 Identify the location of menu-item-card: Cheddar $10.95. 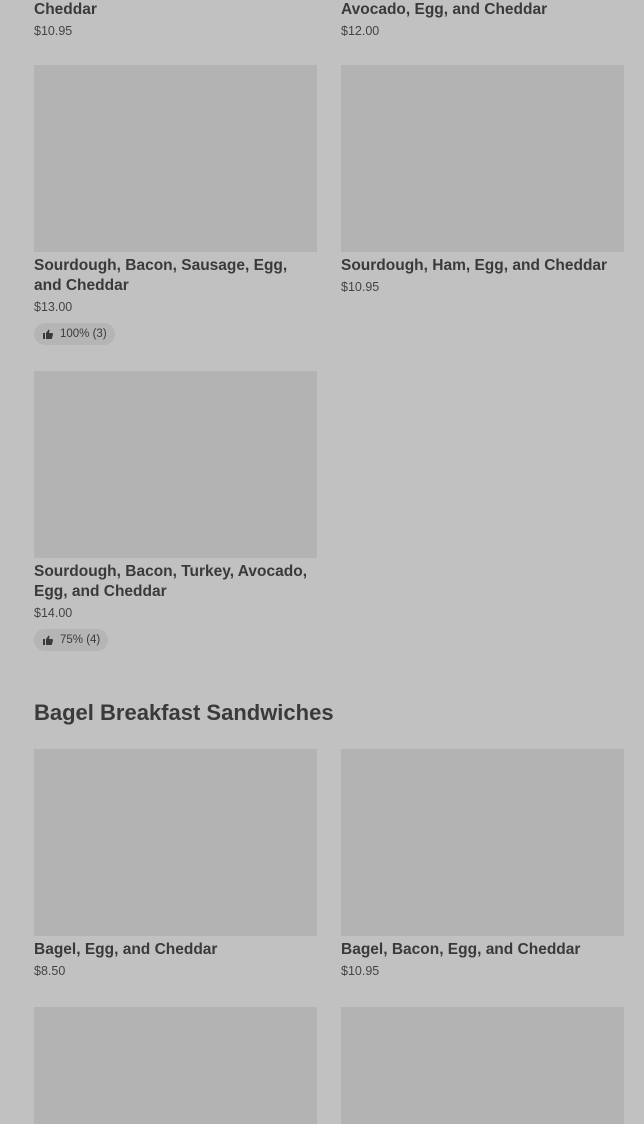
(175, 19).